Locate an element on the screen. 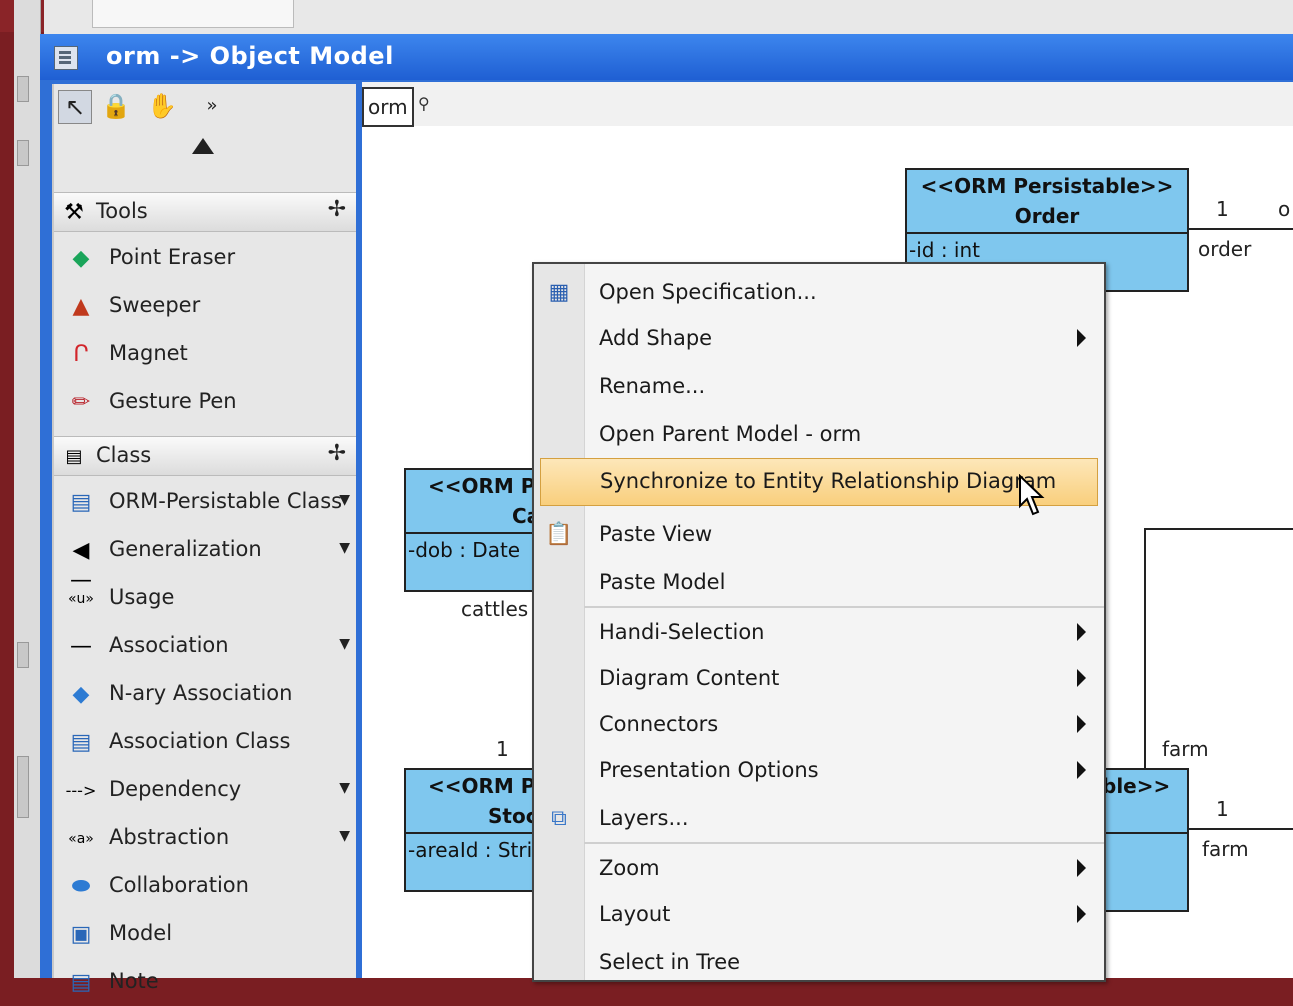 The height and width of the screenshot is (1006, 1293). palette-item-magnet: Ր Magnet is located at coordinates (205, 355).